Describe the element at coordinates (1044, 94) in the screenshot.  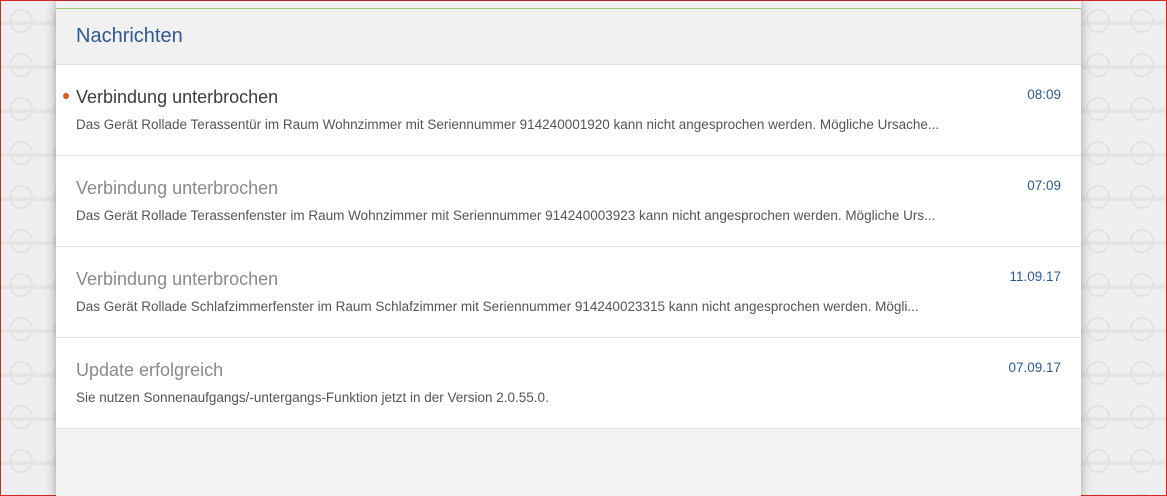
I see `message-time: 08:09` at that location.